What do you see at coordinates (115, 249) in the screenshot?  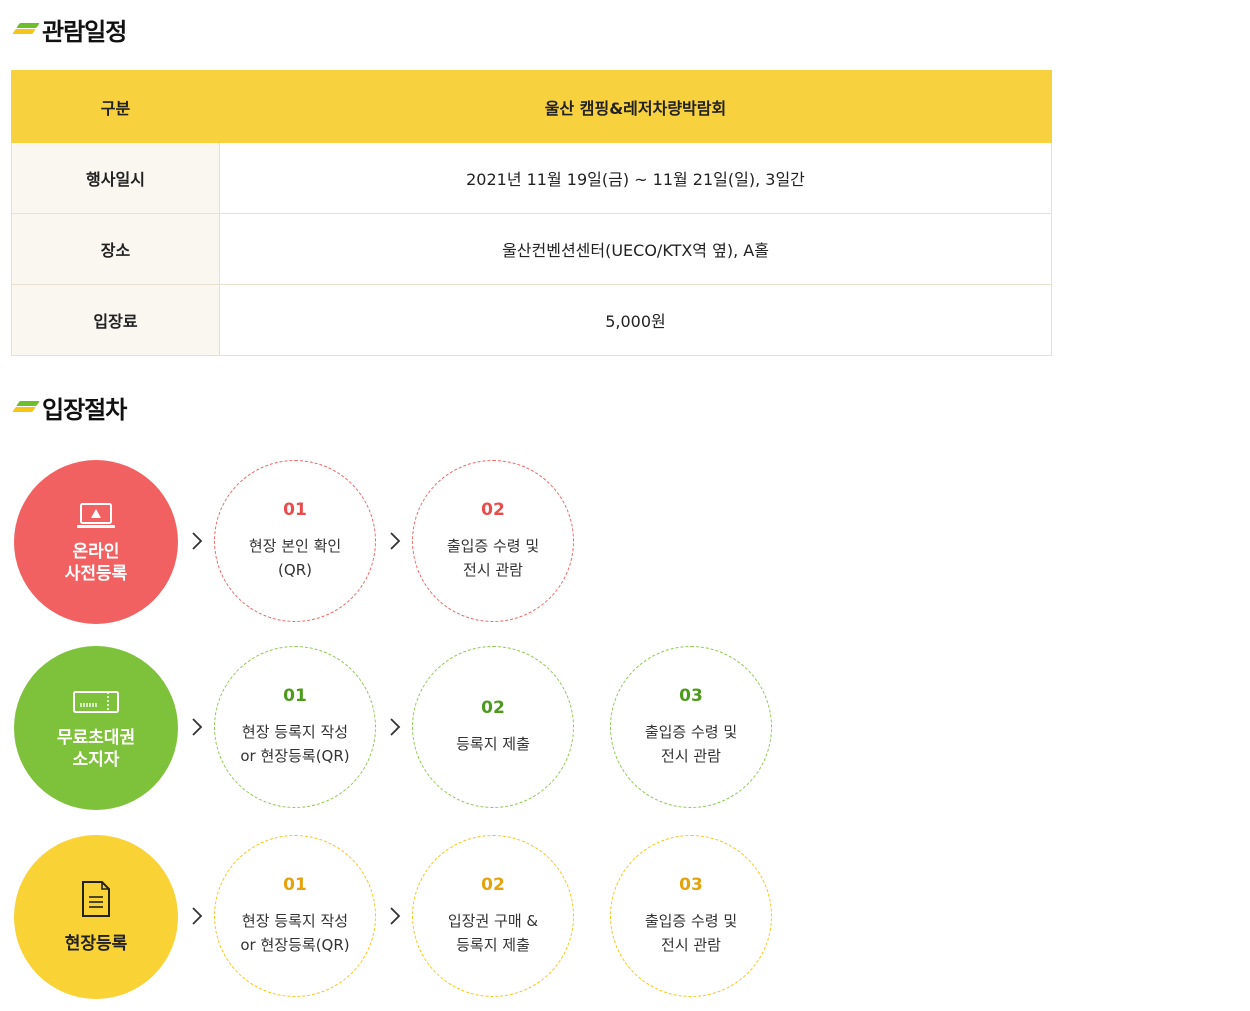 I see `row-label-place: 장소` at bounding box center [115, 249].